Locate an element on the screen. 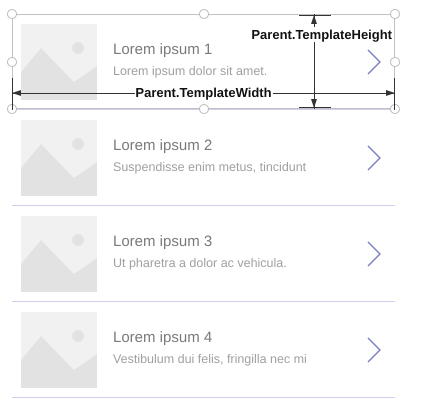 The height and width of the screenshot is (412, 432). item-title: Lorem ipsum 3 is located at coordinates (162, 241).